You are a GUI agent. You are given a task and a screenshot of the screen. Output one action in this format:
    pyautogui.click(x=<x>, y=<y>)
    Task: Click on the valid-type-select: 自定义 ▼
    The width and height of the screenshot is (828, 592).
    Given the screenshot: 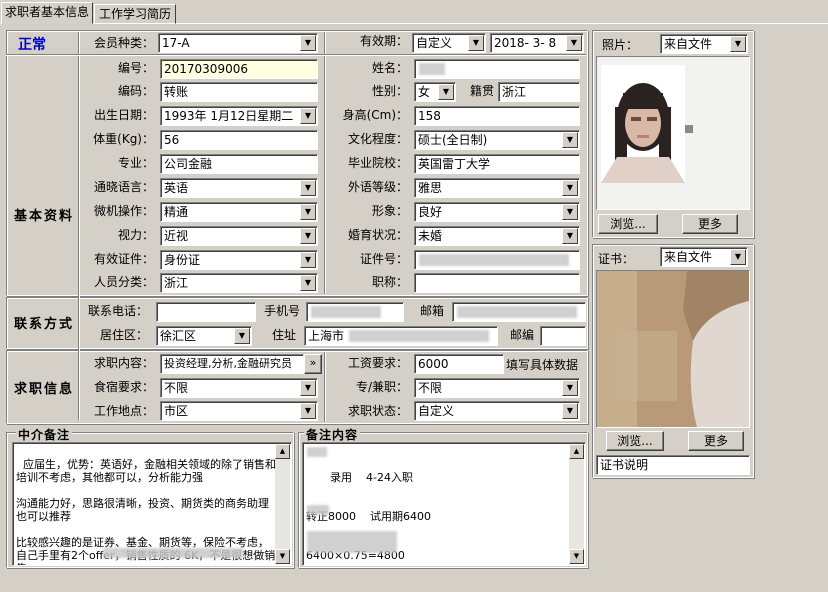 What is the action you would take?
    pyautogui.click(x=449, y=43)
    